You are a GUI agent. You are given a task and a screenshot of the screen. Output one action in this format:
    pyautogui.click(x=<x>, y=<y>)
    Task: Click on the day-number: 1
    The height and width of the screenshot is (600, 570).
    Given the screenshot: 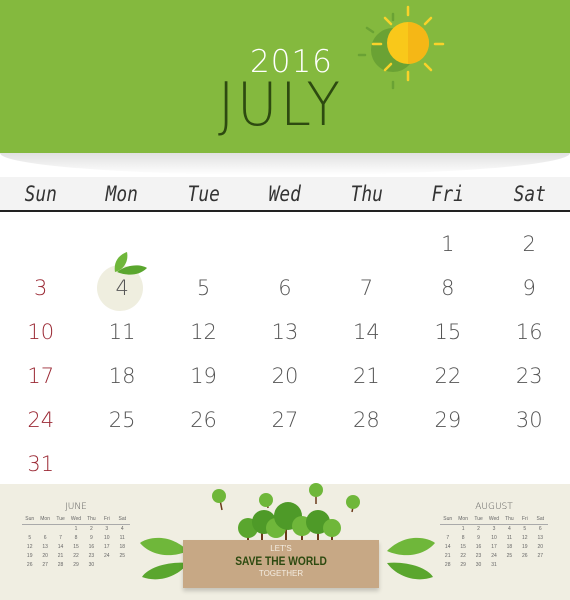 What is the action you would take?
    pyautogui.click(x=448, y=244)
    